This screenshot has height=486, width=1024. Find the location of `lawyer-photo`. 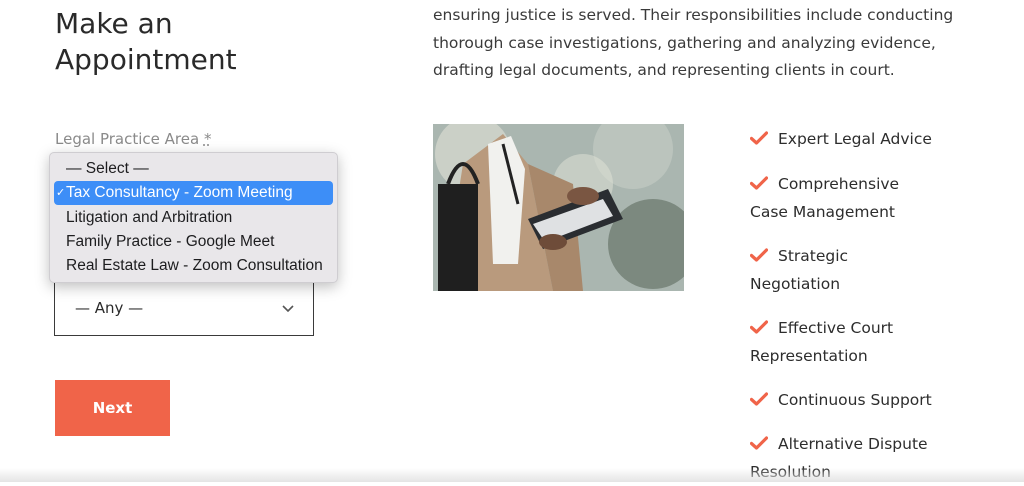

lawyer-photo is located at coordinates (558, 207).